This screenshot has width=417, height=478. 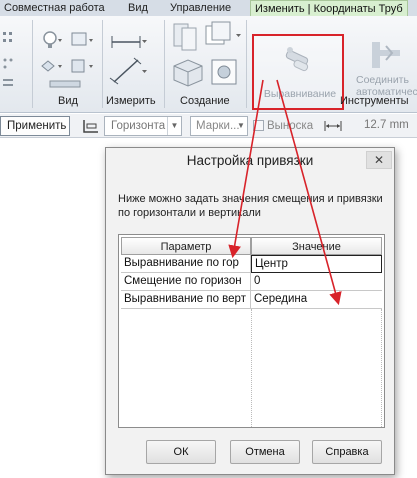 I want to click on grid-param-cell: Смещение по горизон, so click(x=186, y=282).